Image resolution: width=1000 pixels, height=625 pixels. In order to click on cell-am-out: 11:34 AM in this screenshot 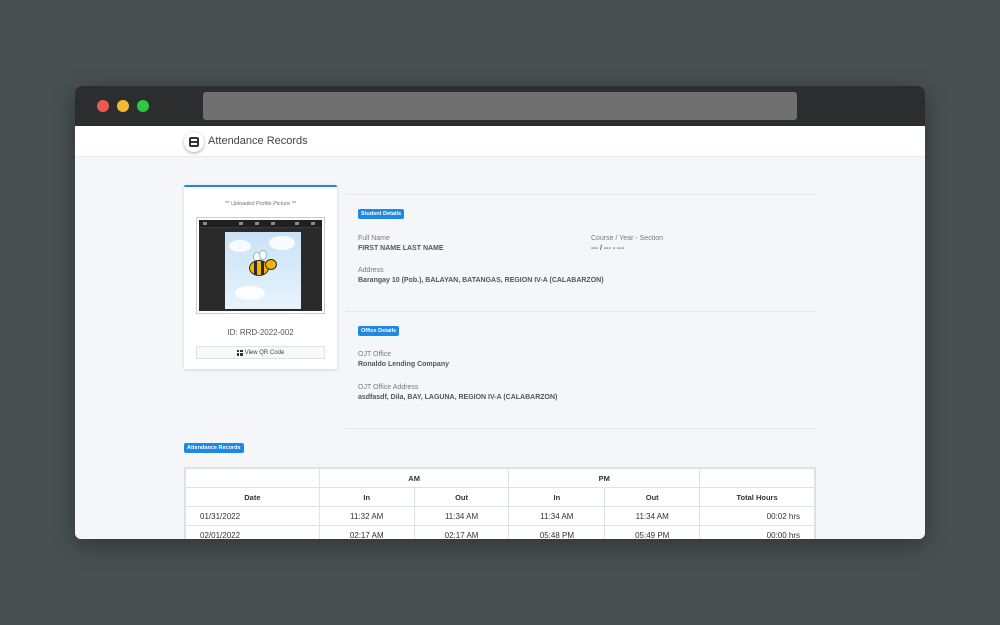, I will do `click(461, 516)`.